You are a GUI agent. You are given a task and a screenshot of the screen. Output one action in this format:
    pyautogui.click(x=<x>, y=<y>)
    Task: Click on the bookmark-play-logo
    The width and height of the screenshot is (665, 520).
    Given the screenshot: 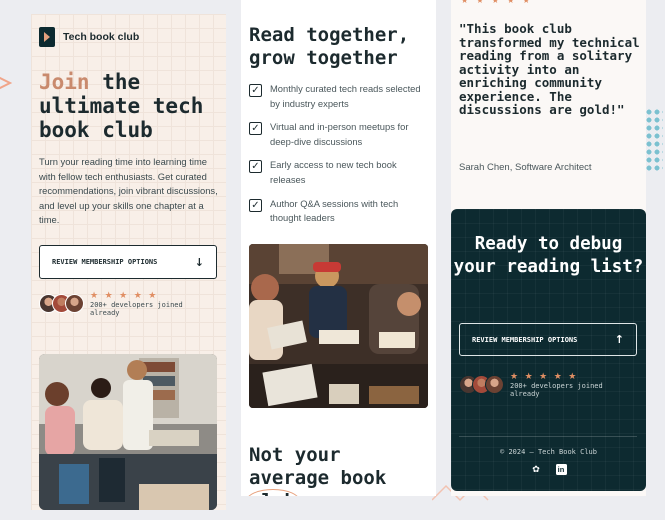 What is the action you would take?
    pyautogui.click(x=47, y=37)
    